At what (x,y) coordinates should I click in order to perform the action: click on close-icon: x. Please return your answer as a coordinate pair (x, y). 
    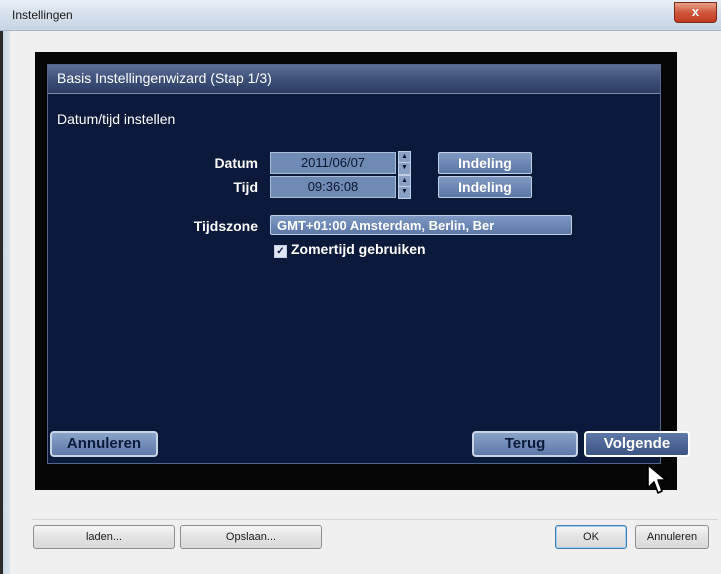
    Looking at the image, I should click on (695, 11).